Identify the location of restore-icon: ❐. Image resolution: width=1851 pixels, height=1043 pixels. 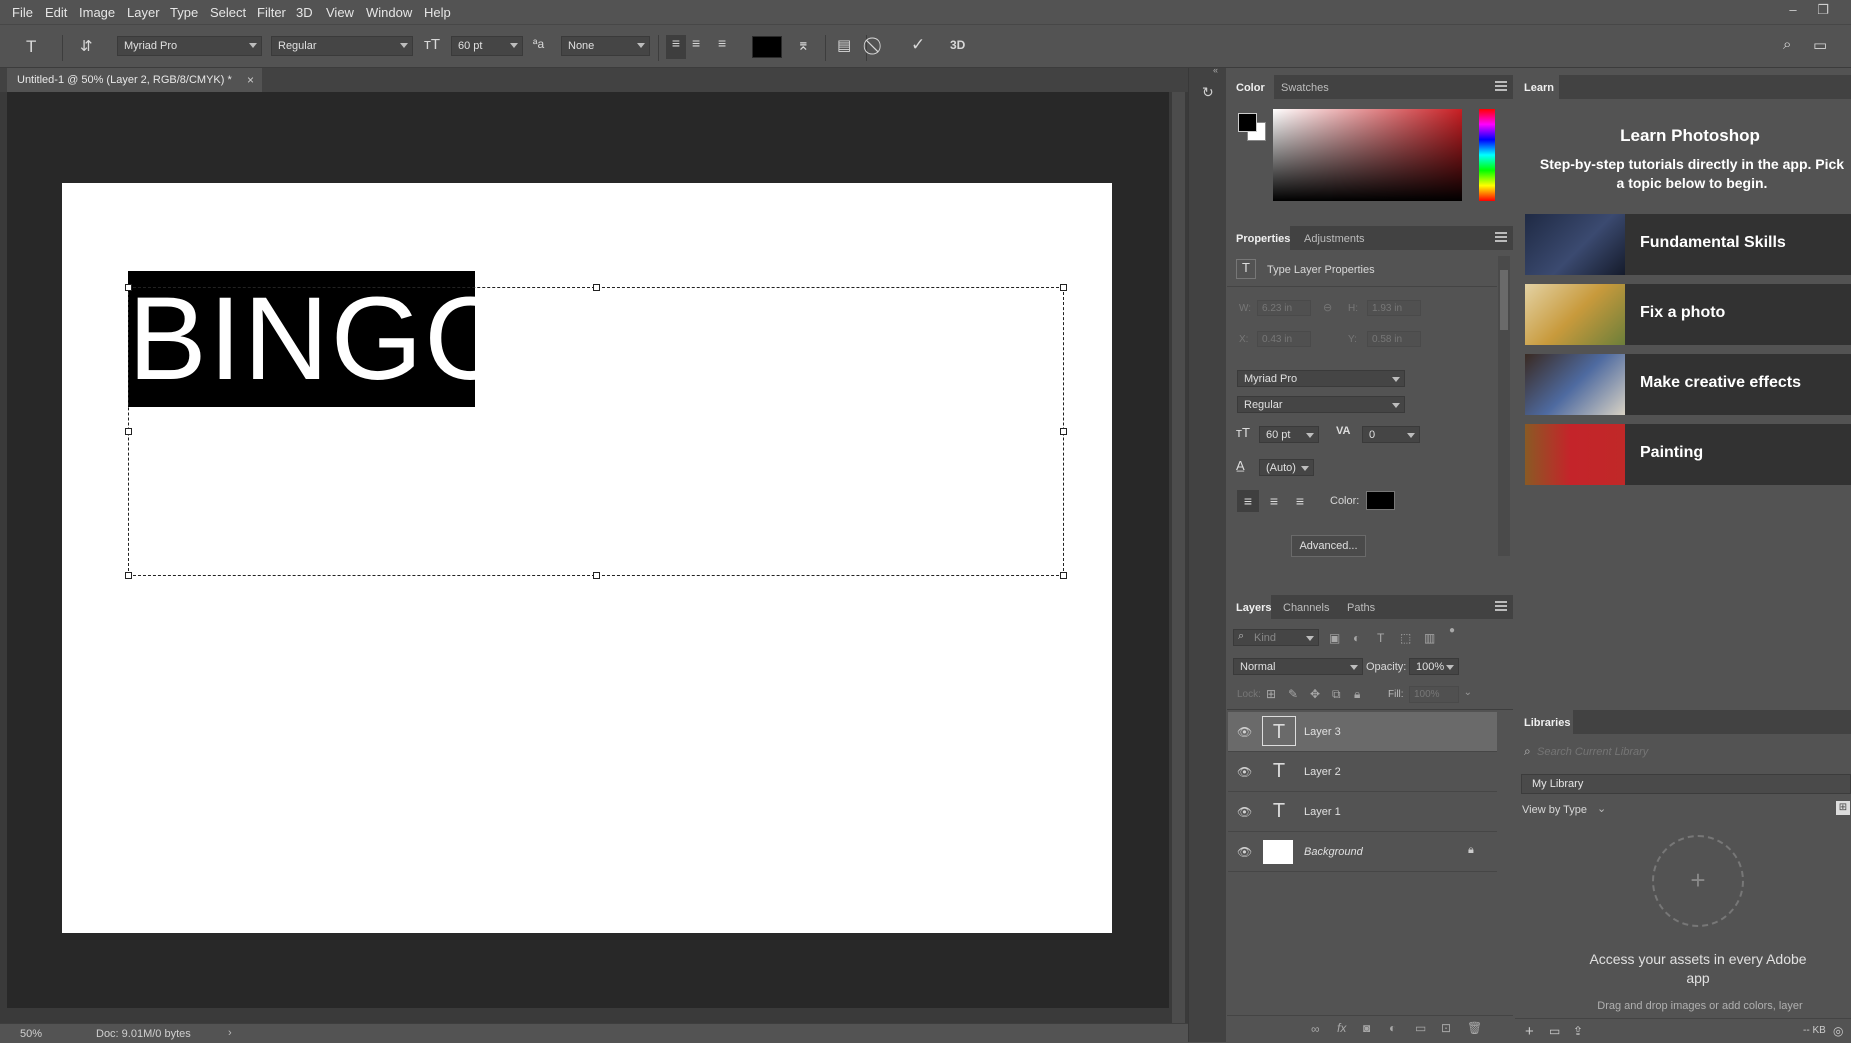
(1823, 11).